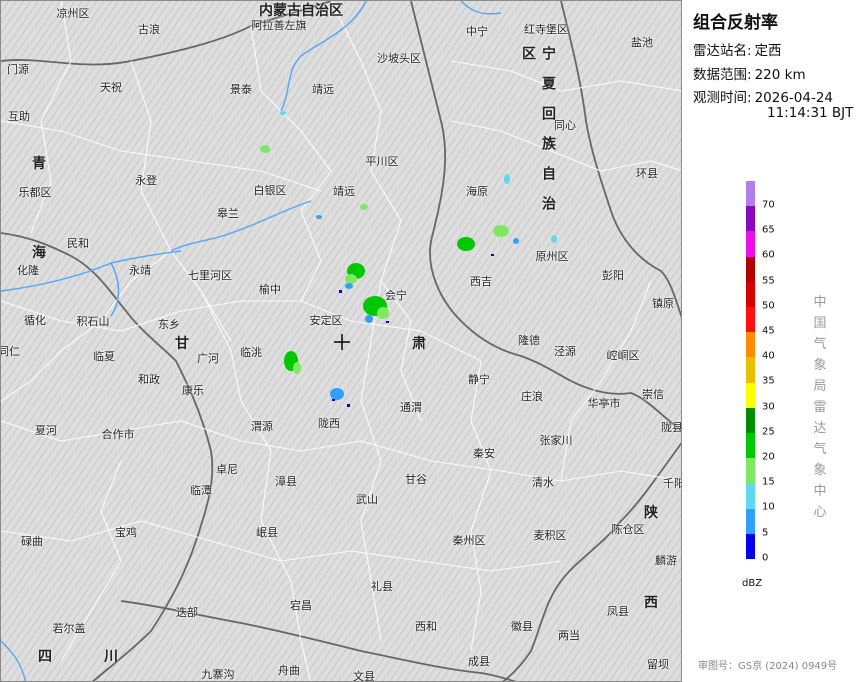 The height and width of the screenshot is (682, 860). Describe the element at coordinates (672, 483) in the screenshot. I see `place-label: 千阳` at that location.